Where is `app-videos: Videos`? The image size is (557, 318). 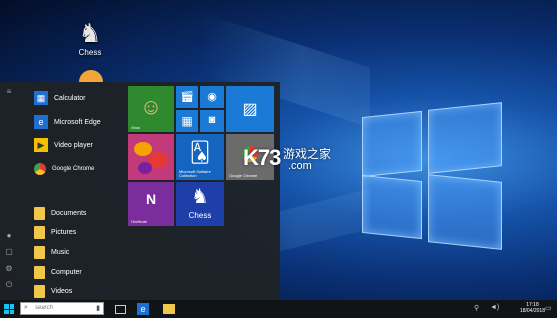 app-videos: Videos is located at coordinates (53, 291).